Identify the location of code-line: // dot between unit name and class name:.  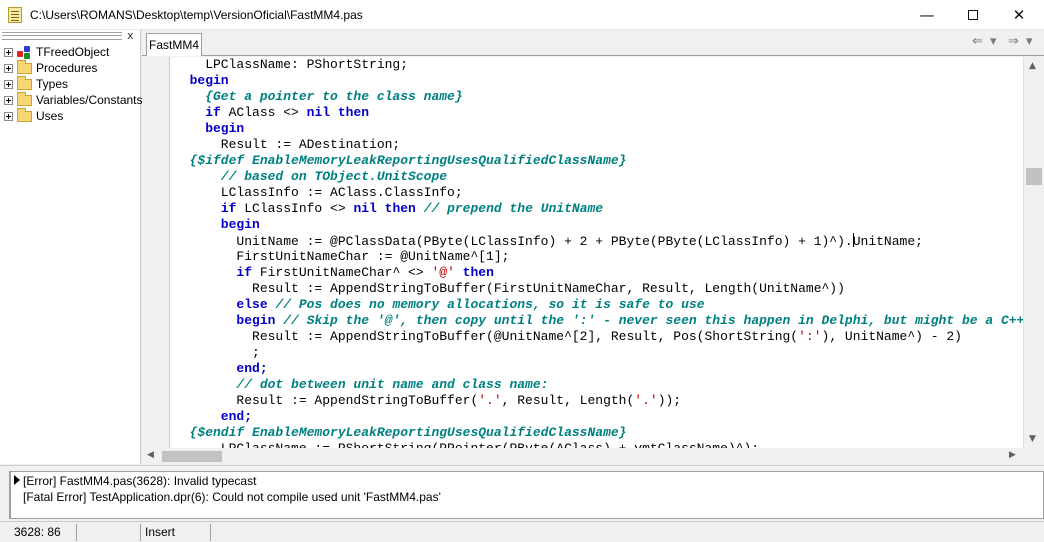
(598, 385).